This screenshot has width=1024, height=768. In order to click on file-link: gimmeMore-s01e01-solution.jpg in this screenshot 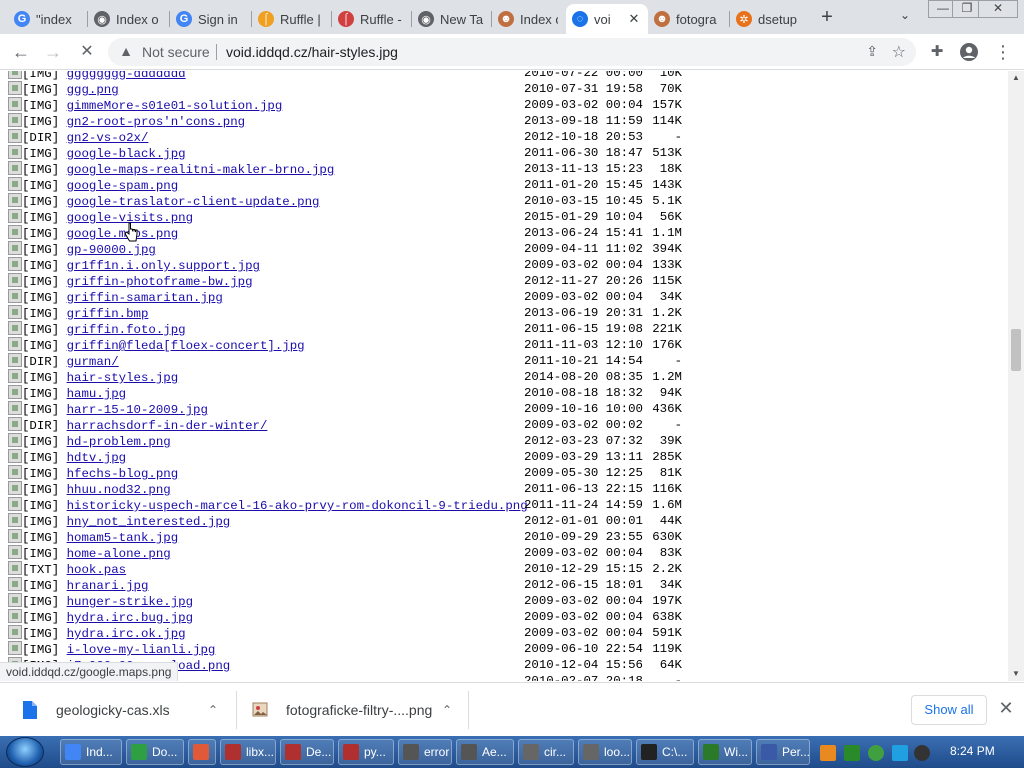, I will do `click(175, 106)`.